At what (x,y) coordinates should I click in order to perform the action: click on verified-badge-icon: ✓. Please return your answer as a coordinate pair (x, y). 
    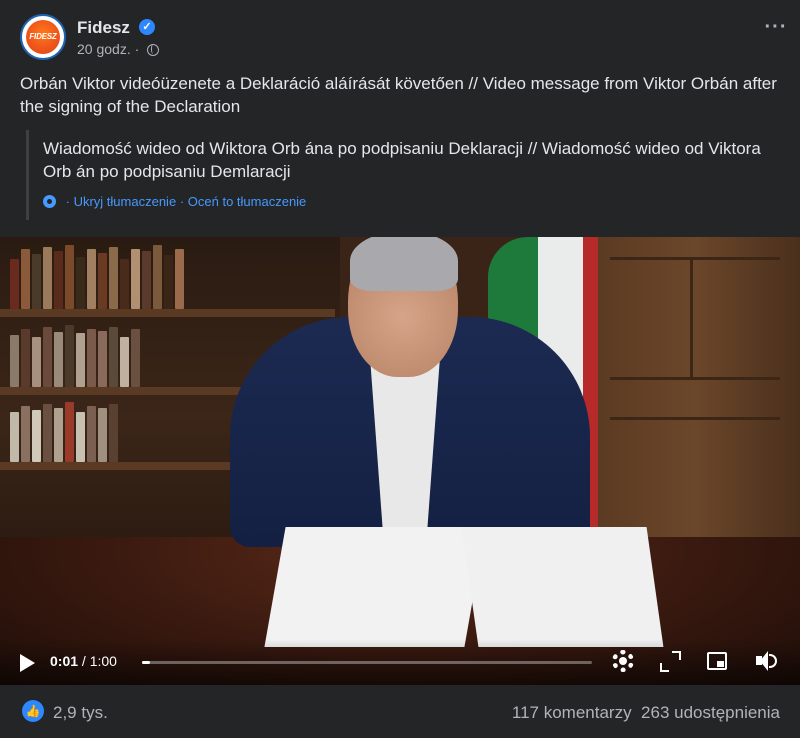
    Looking at the image, I should click on (147, 27).